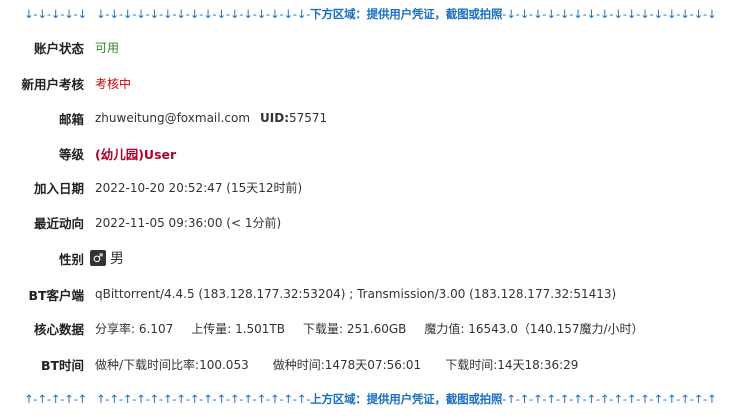 Image resolution: width=732 pixels, height=418 pixels. What do you see at coordinates (203, 14) in the screenshot?
I see `banner-arrows-left: ↓-↓-↓-↓-↓-↓-↓-↓-↓-↓-↓-↓-↓-↓-↓-↓-` at bounding box center [203, 14].